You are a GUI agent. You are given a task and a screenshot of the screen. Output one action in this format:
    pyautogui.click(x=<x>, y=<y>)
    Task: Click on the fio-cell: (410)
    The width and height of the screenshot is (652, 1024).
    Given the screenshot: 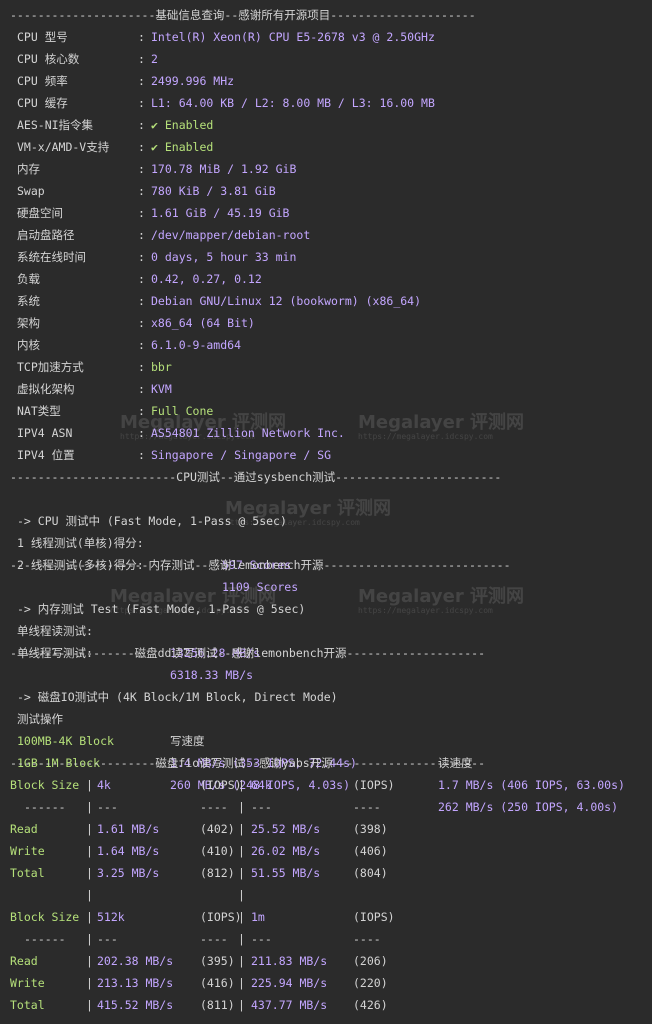 What is the action you would take?
    pyautogui.click(x=217, y=851)
    